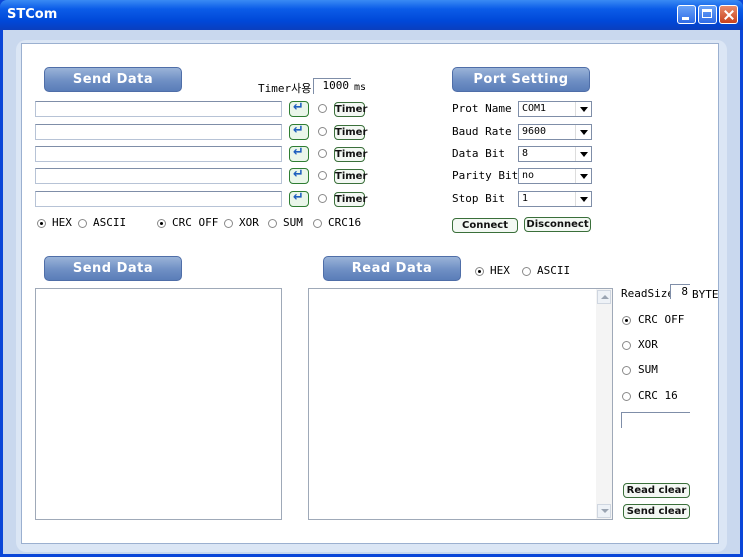  Describe the element at coordinates (478, 153) in the screenshot. I see `port-field-label: Data Bit` at that location.